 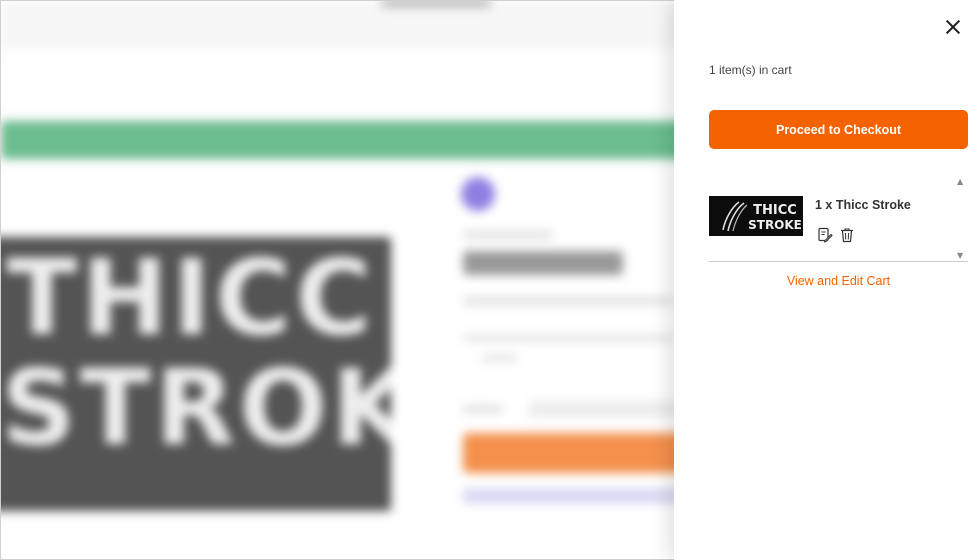 What do you see at coordinates (775, 210) in the screenshot?
I see `svg-text: THICC` at bounding box center [775, 210].